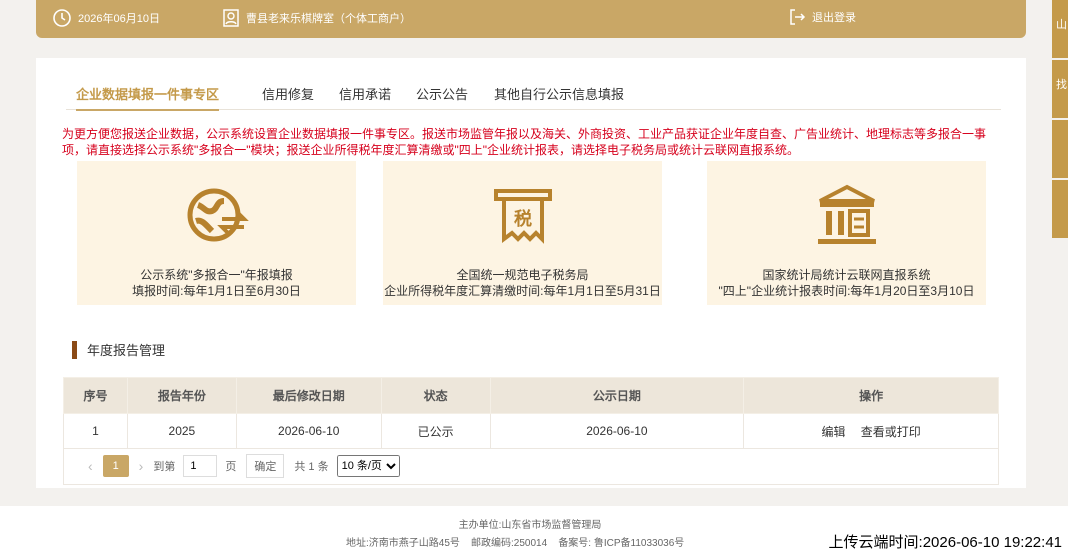 The image size is (1068, 553). I want to click on section-marker, so click(74, 349).